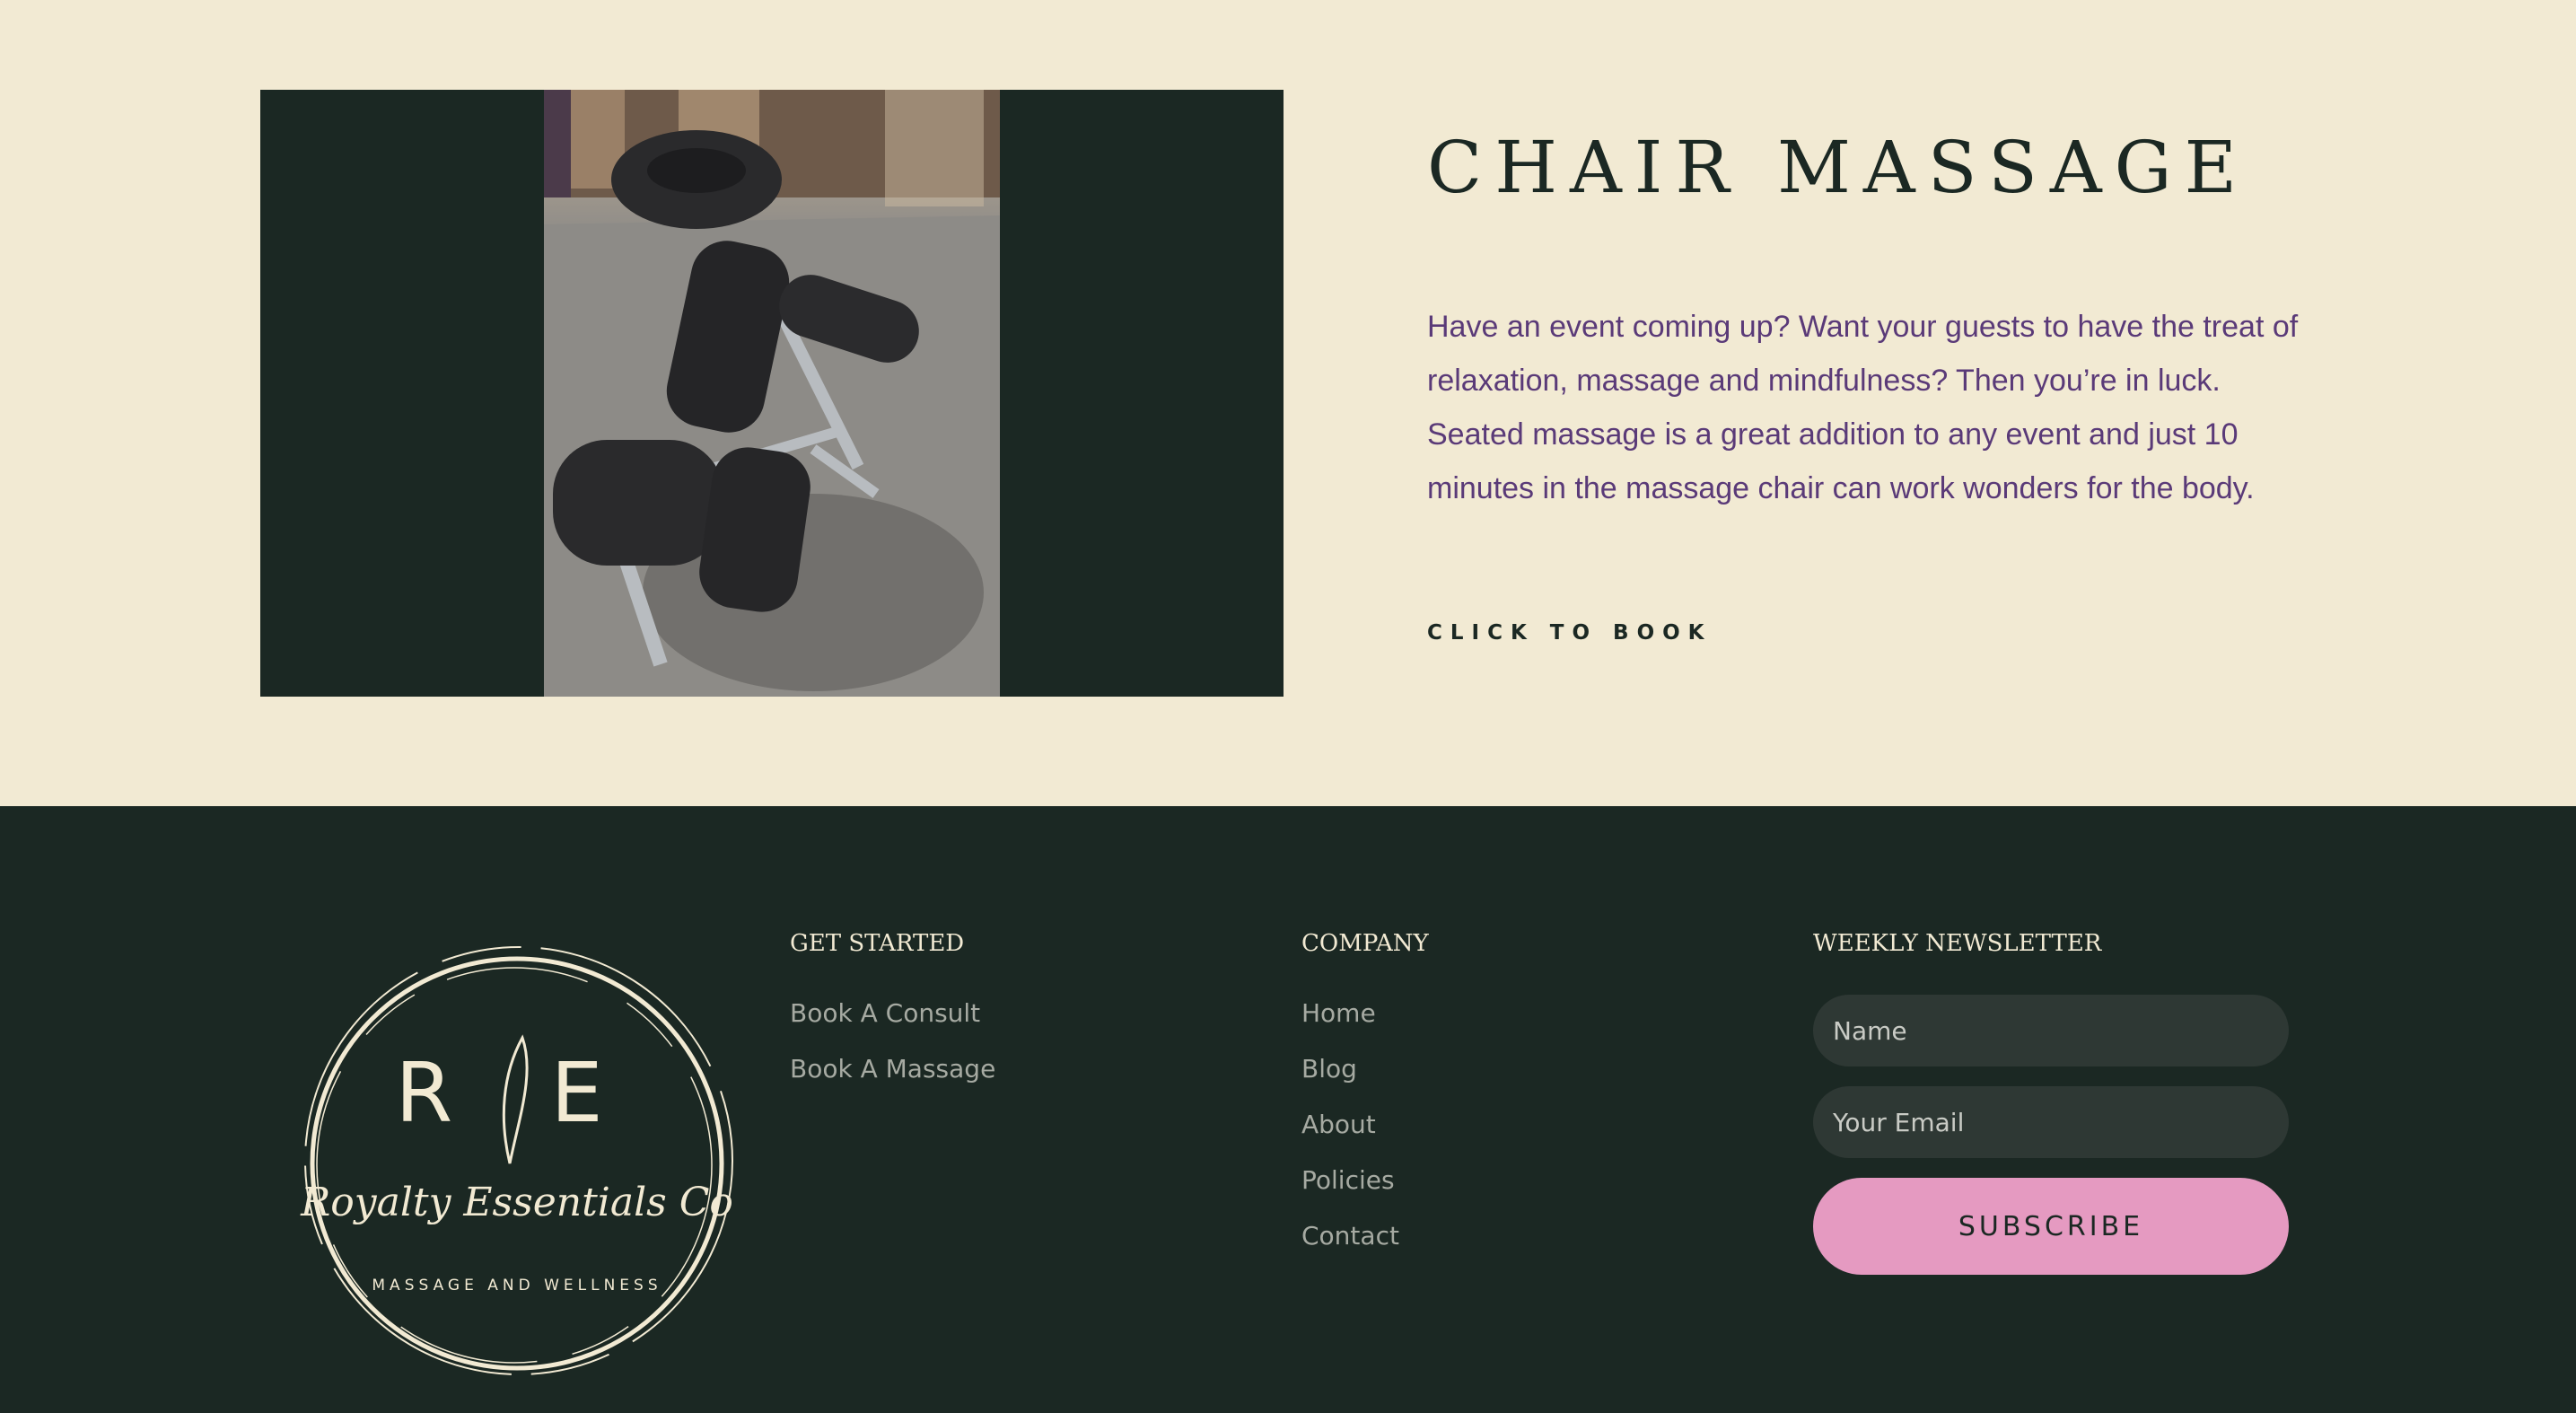  Describe the element at coordinates (892, 1069) in the screenshot. I see `book-a-massage-link: Book A Massage` at that location.